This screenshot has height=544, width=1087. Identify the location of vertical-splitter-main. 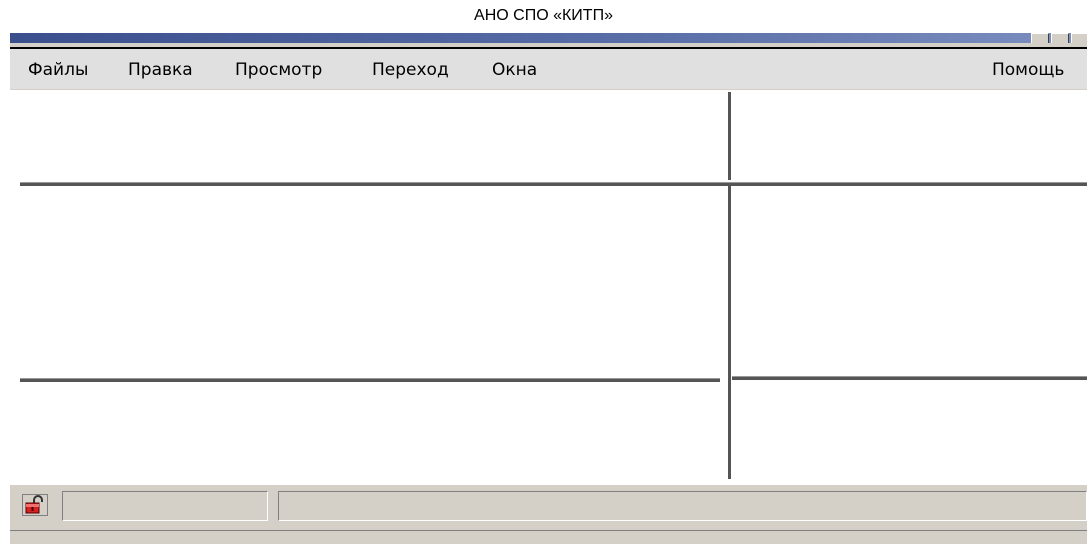
(729, 332).